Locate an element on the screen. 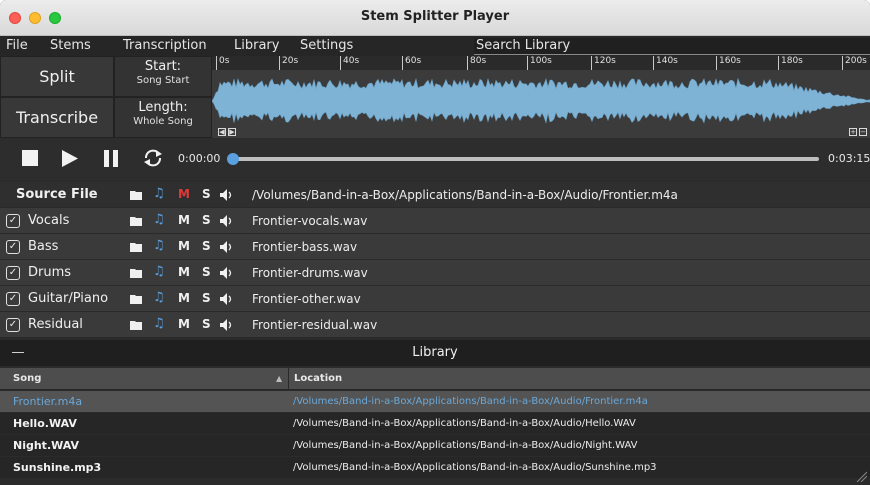 The image size is (870, 485). menu-settings: Settings is located at coordinates (326, 45).